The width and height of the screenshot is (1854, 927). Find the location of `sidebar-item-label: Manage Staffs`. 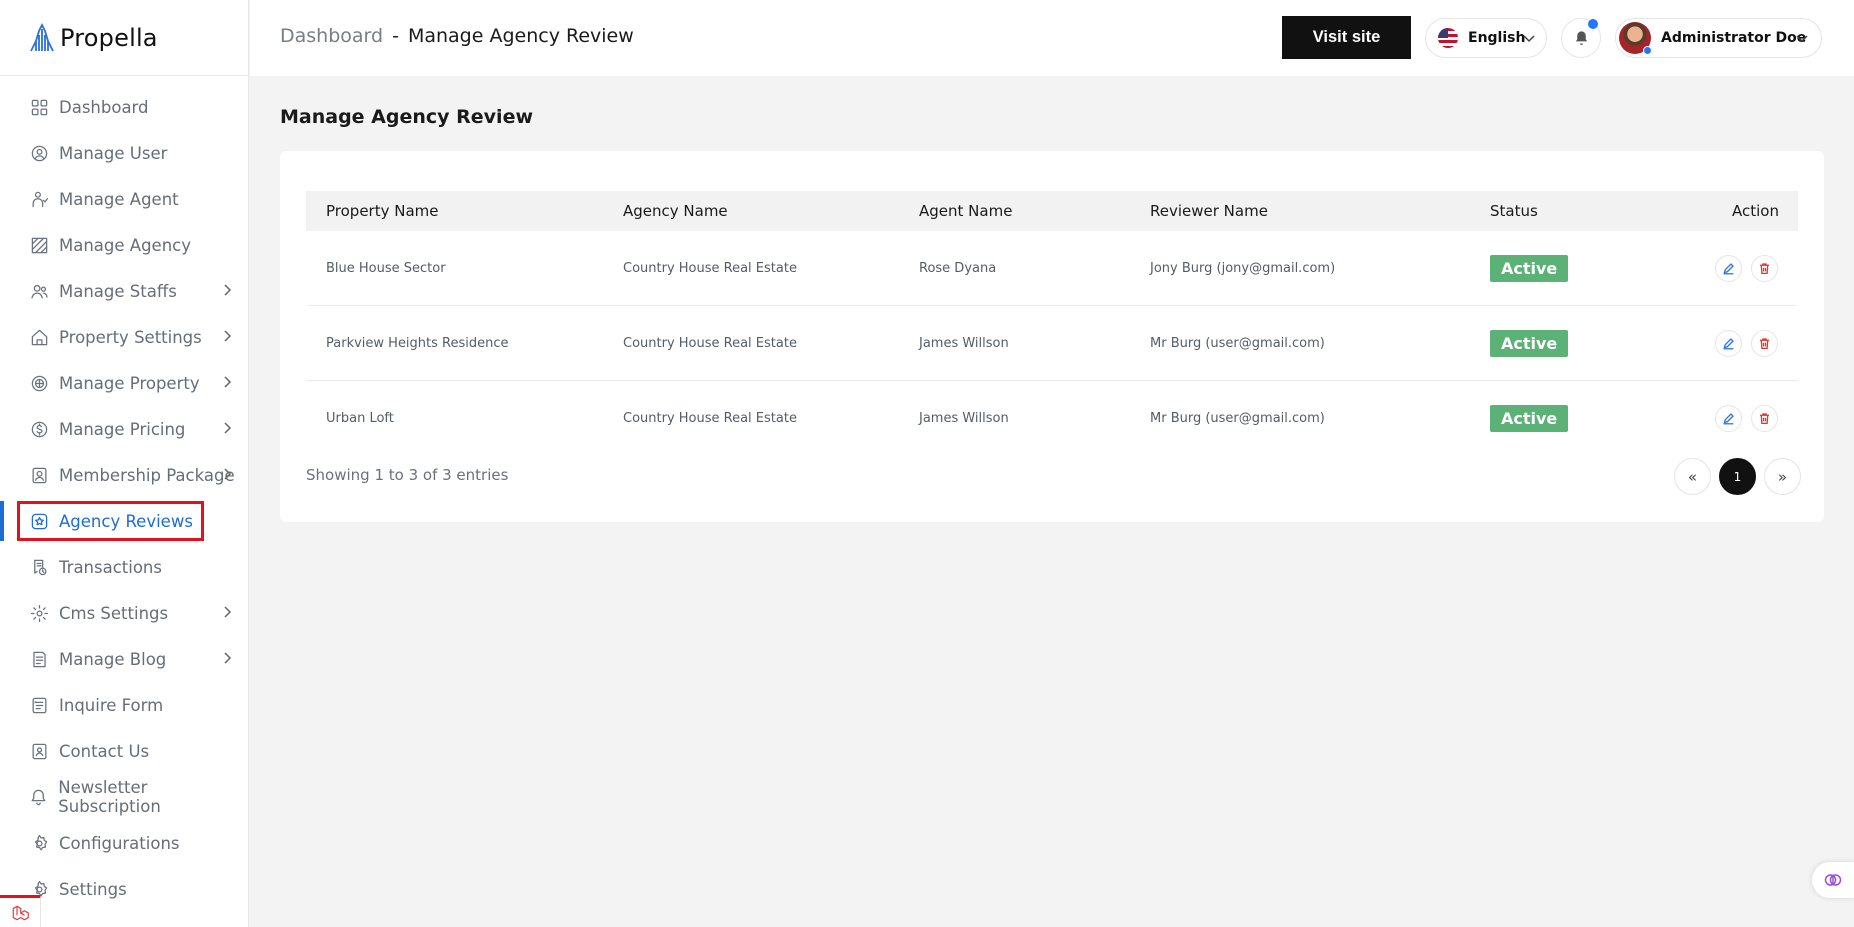

sidebar-item-label: Manage Staffs is located at coordinates (118, 291).